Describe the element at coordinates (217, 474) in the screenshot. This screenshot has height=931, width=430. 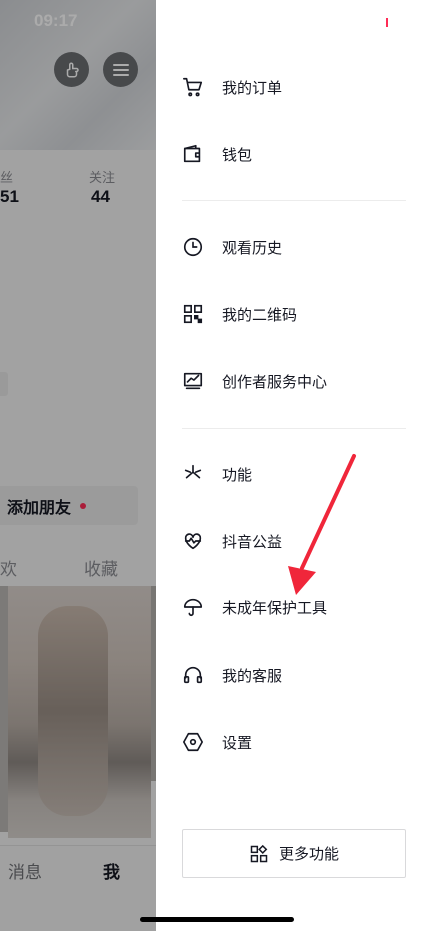
I see `menu-item-features: 功能` at that location.